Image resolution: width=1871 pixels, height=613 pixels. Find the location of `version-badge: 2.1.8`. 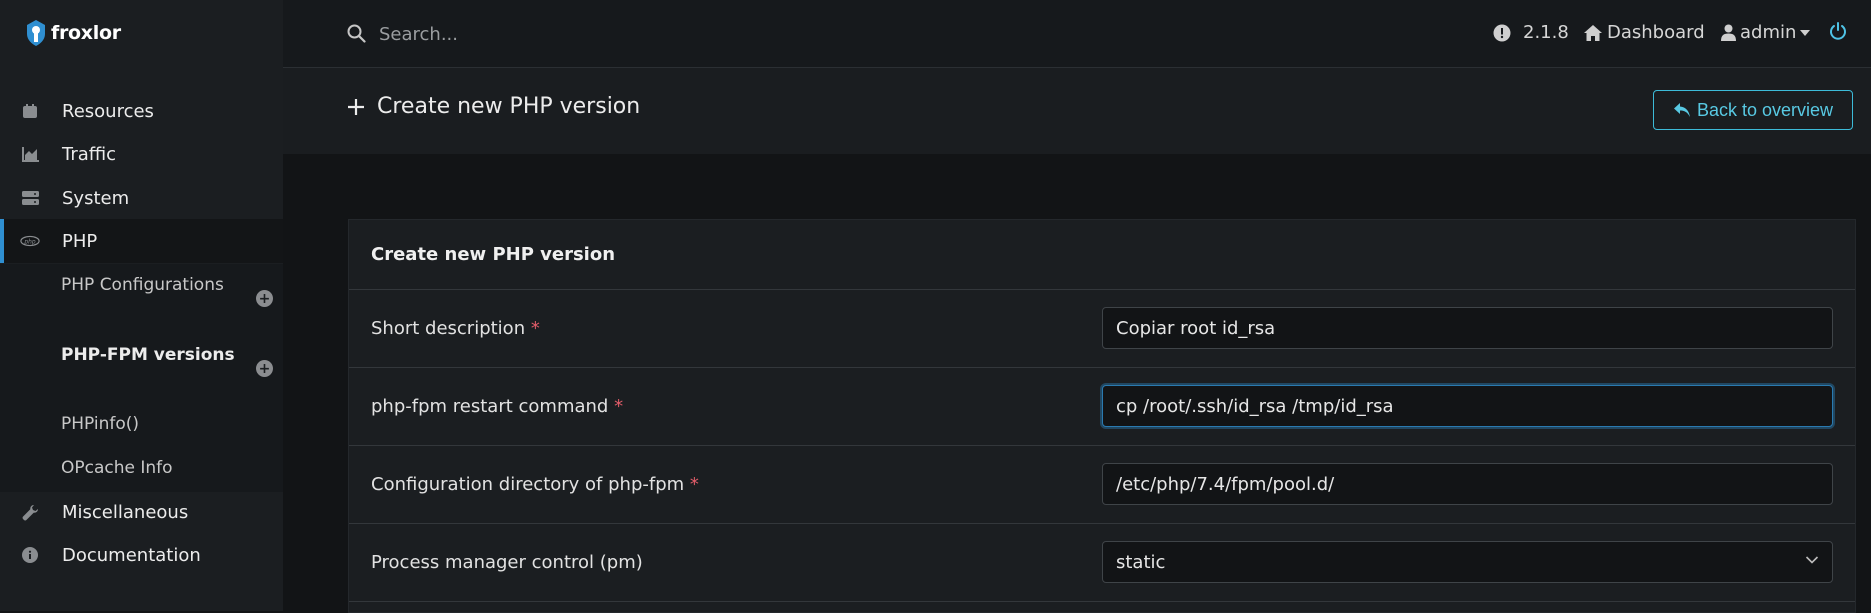

version-badge: 2.1.8 is located at coordinates (1531, 32).